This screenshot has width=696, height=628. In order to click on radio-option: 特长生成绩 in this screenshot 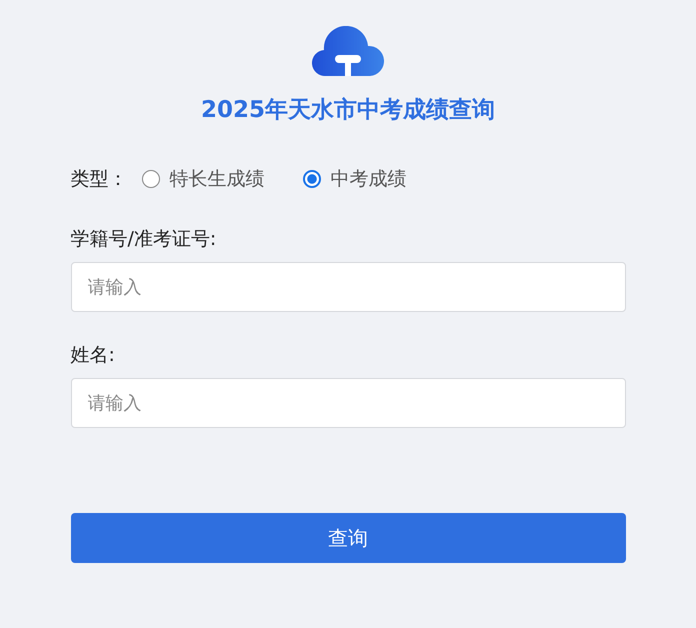, I will do `click(203, 179)`.